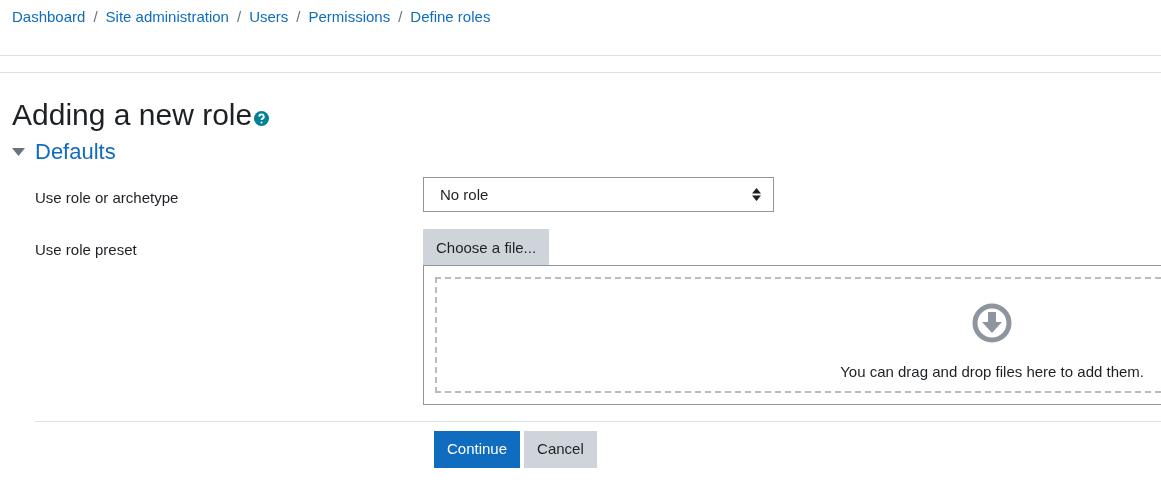 Image resolution: width=1161 pixels, height=486 pixels. Describe the element at coordinates (107, 198) in the screenshot. I see `field-label: Use role or archetype` at that location.